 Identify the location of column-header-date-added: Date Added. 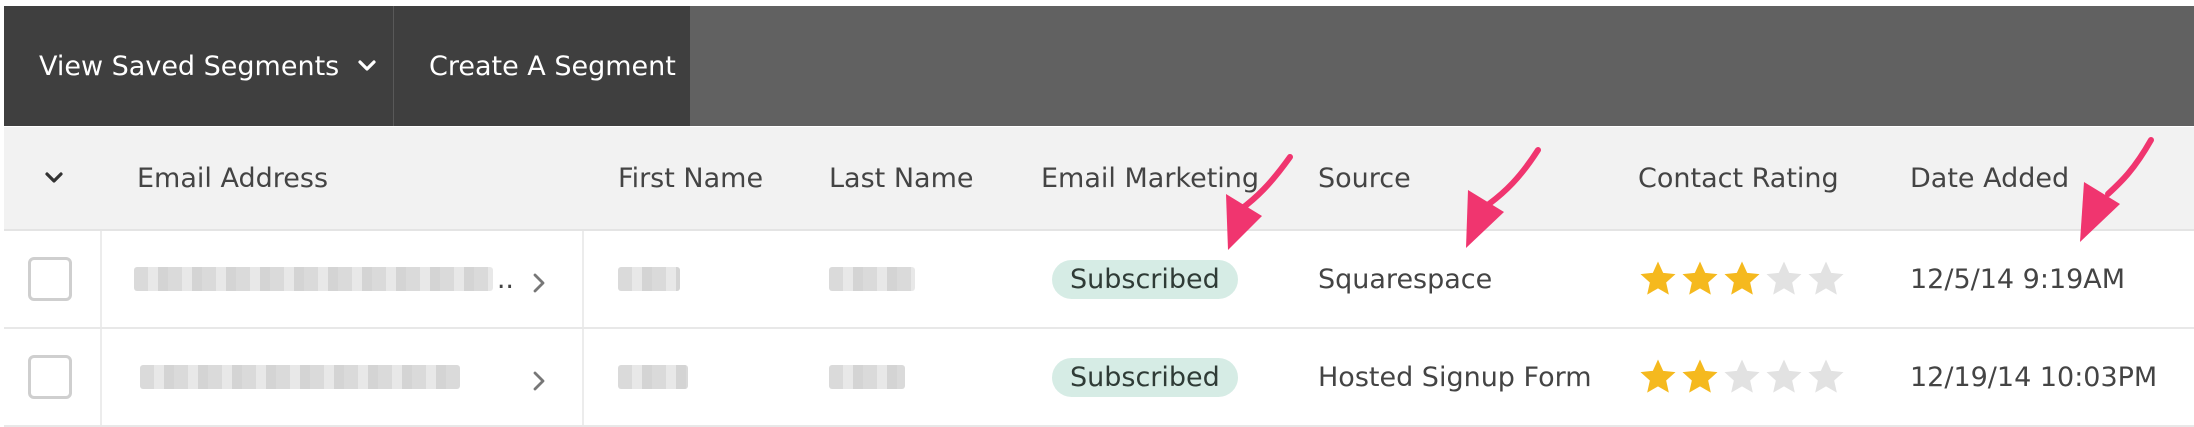
(1989, 178).